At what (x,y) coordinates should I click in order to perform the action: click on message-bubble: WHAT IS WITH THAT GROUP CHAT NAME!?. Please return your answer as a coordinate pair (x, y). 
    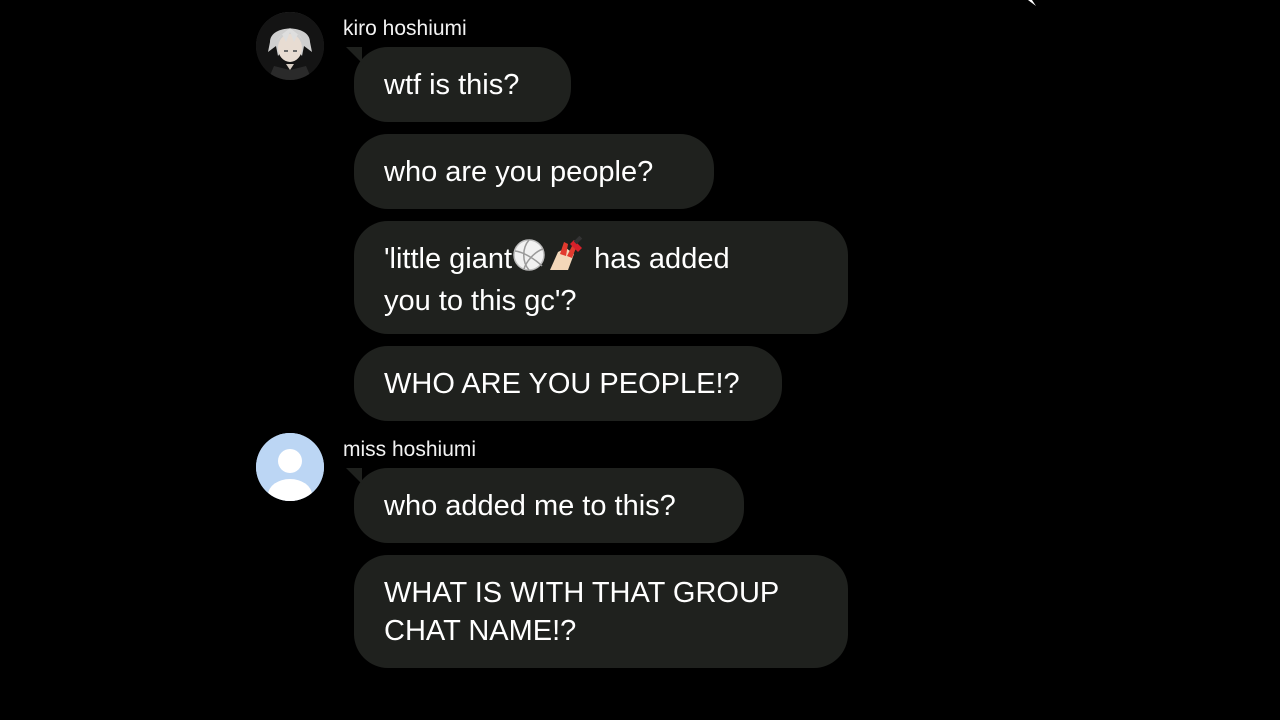
    Looking at the image, I should click on (601, 611).